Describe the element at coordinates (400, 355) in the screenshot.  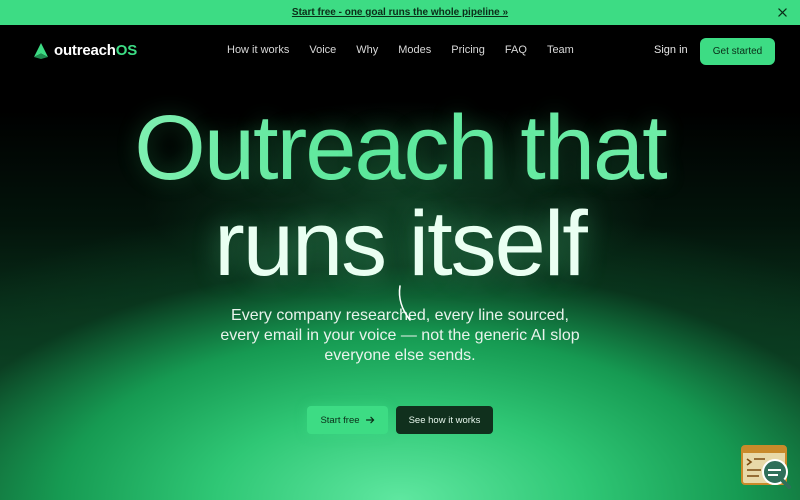
I see `hero-subtitle-line3: everyone else sends.` at that location.